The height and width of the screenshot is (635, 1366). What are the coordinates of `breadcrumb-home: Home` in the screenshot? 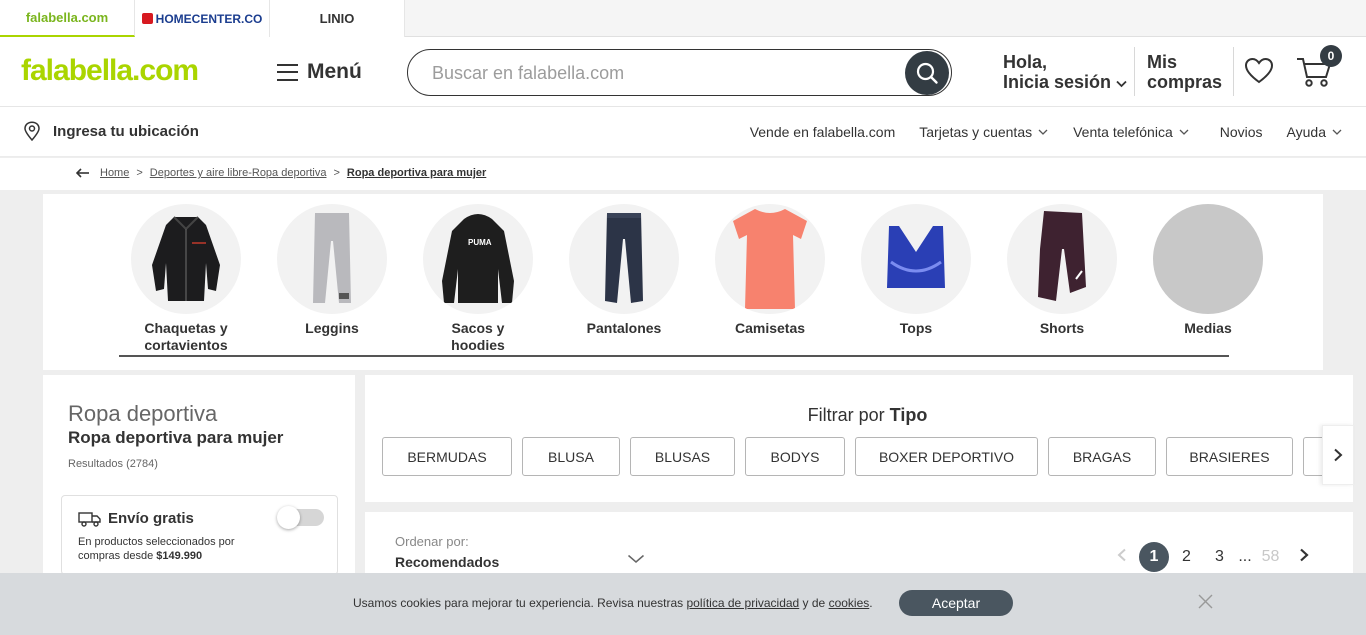 It's located at (114, 173).